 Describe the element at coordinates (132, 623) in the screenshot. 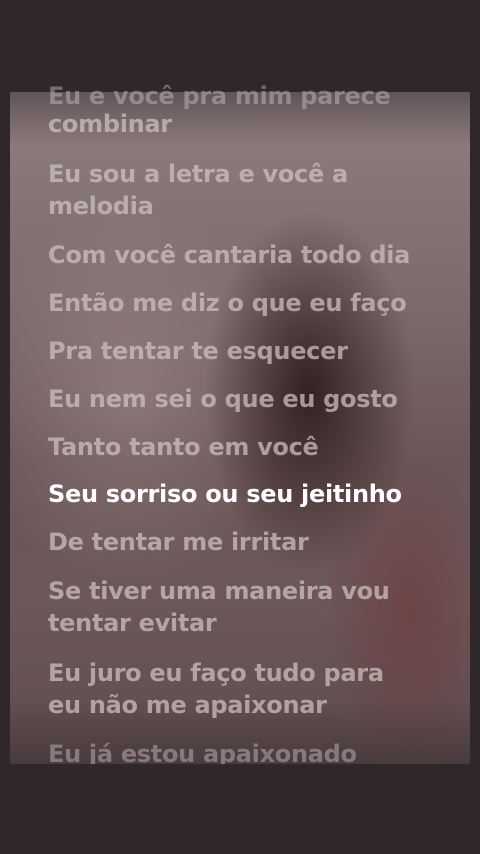

I see `lyric-line: tentar evitar` at that location.